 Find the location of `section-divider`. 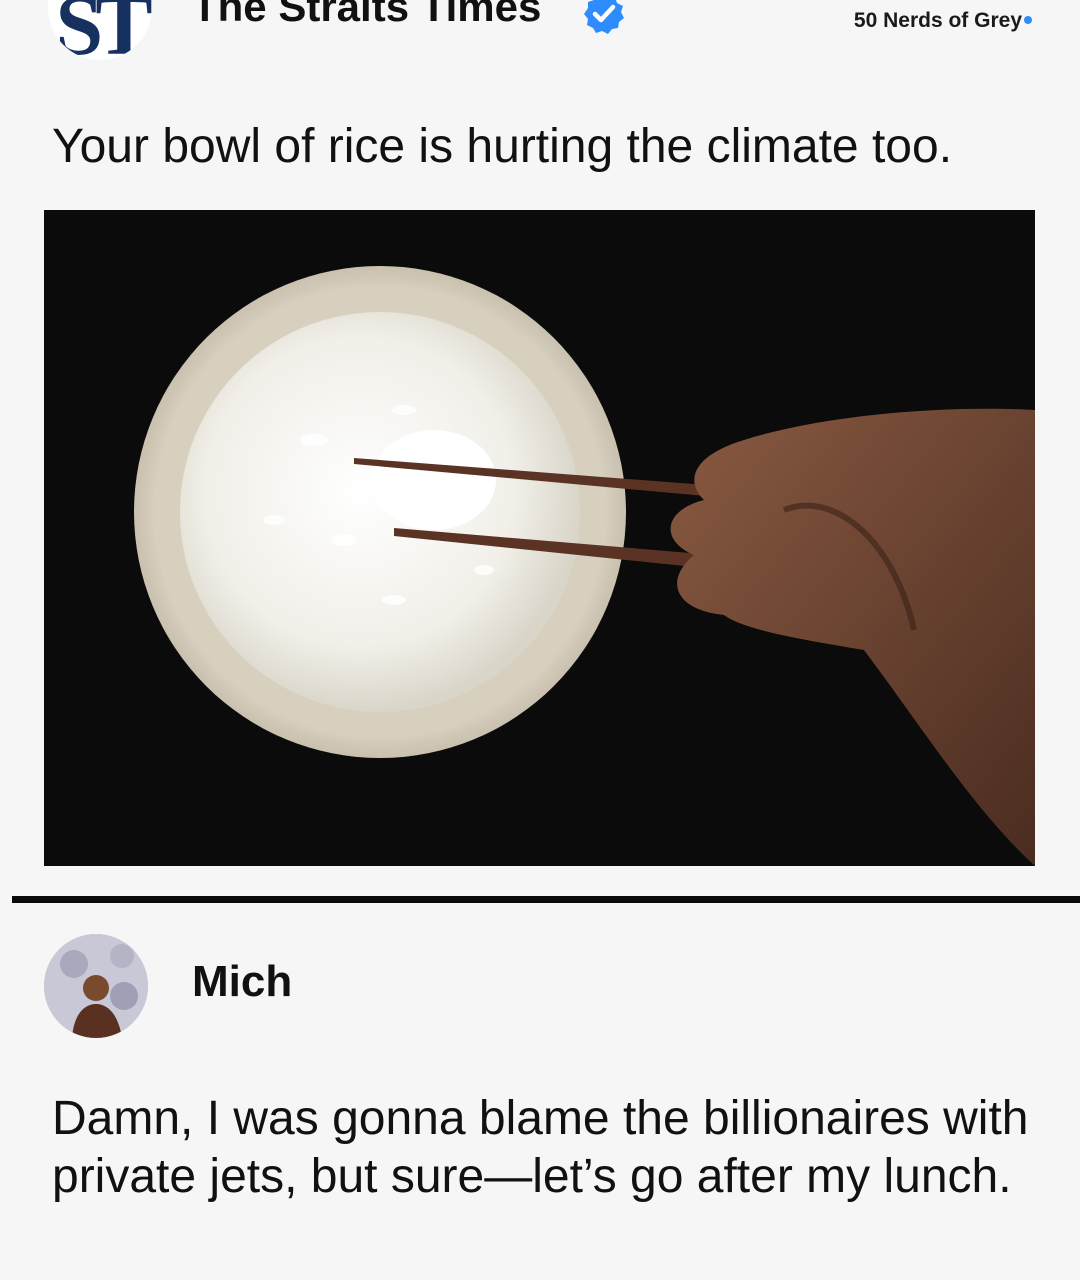

section-divider is located at coordinates (546, 899).